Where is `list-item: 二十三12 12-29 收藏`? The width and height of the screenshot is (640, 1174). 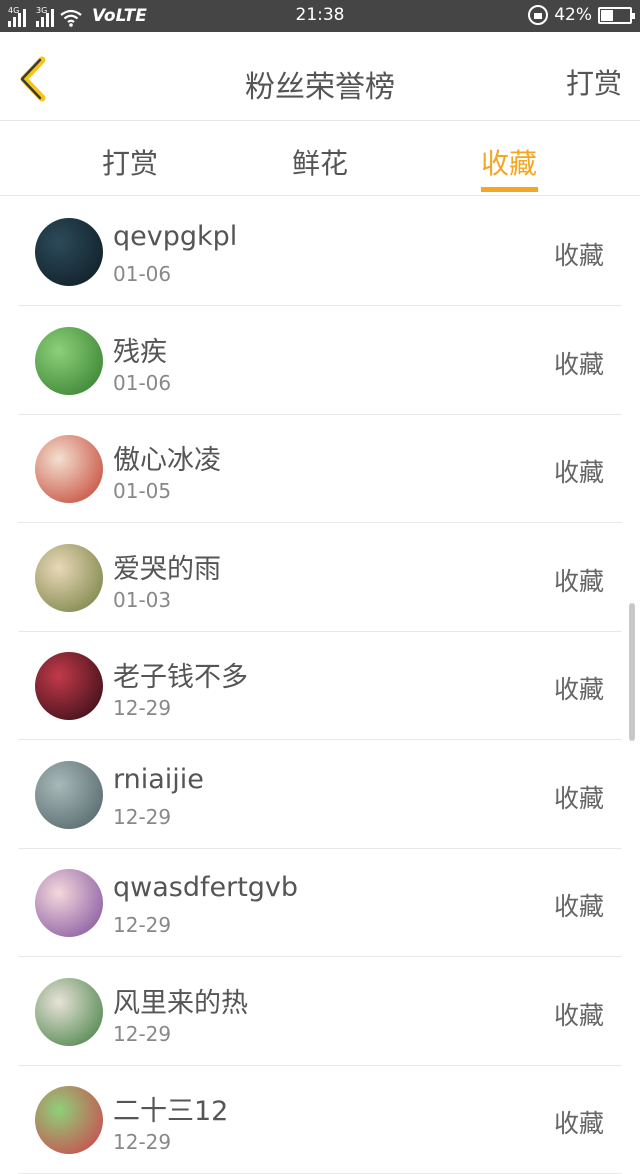
list-item: 二十三12 12-29 收藏 is located at coordinates (320, 1120).